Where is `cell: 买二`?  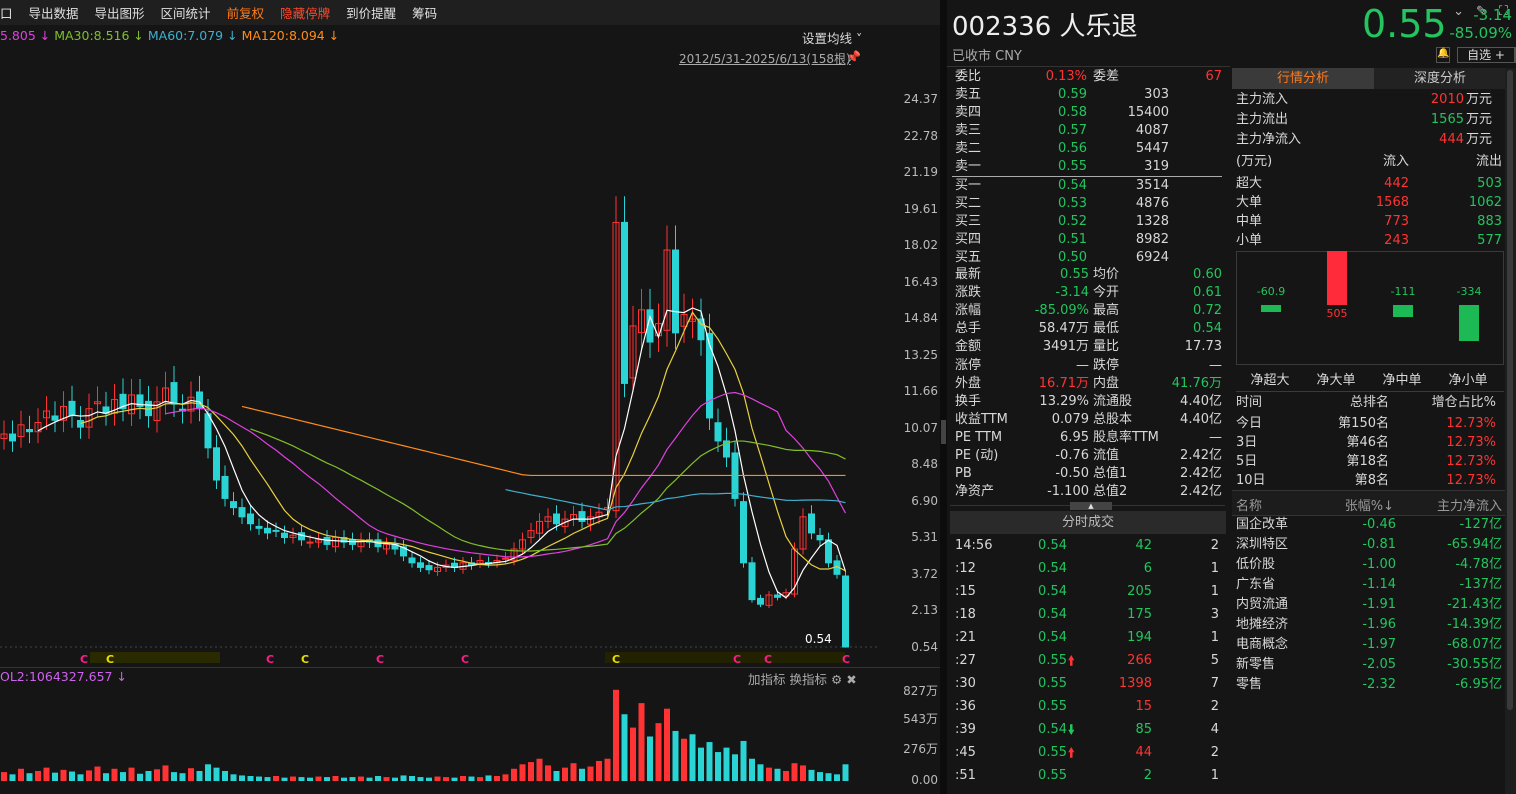 cell: 买二 is located at coordinates (968, 203).